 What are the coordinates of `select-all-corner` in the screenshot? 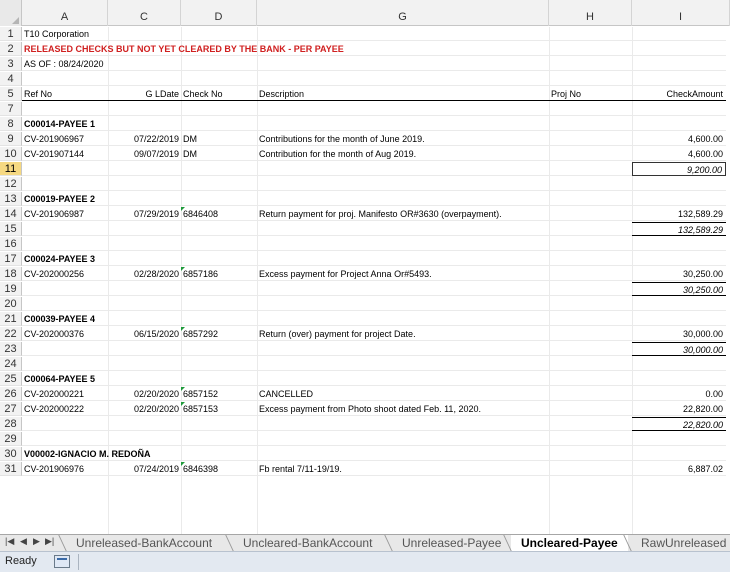 It's located at (11, 13).